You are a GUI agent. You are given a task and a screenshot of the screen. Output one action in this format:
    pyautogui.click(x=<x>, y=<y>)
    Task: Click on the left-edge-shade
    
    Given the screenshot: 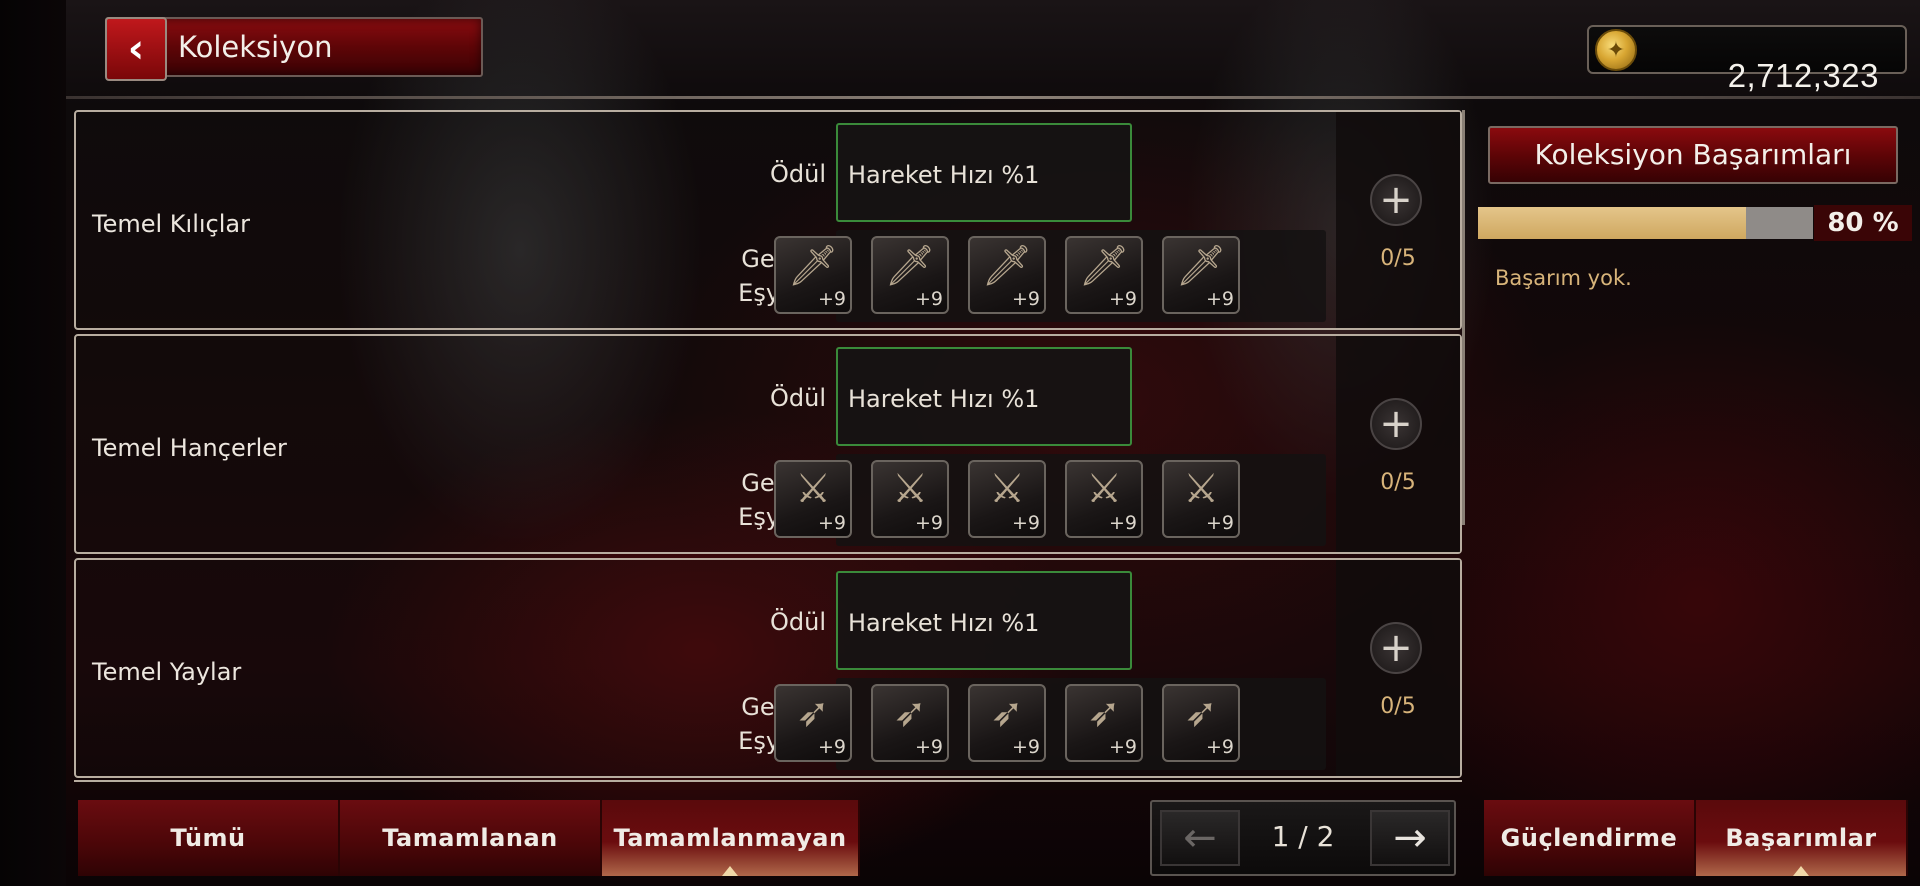 What is the action you would take?
    pyautogui.click(x=33, y=443)
    